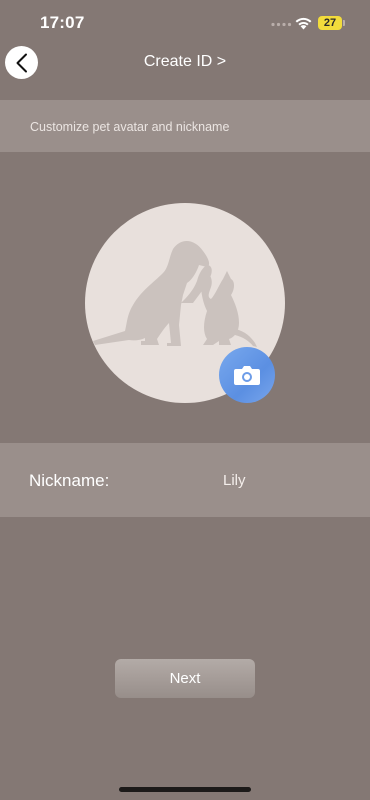 This screenshot has width=370, height=800. Describe the element at coordinates (303, 23) in the screenshot. I see `wifi-icon` at that location.